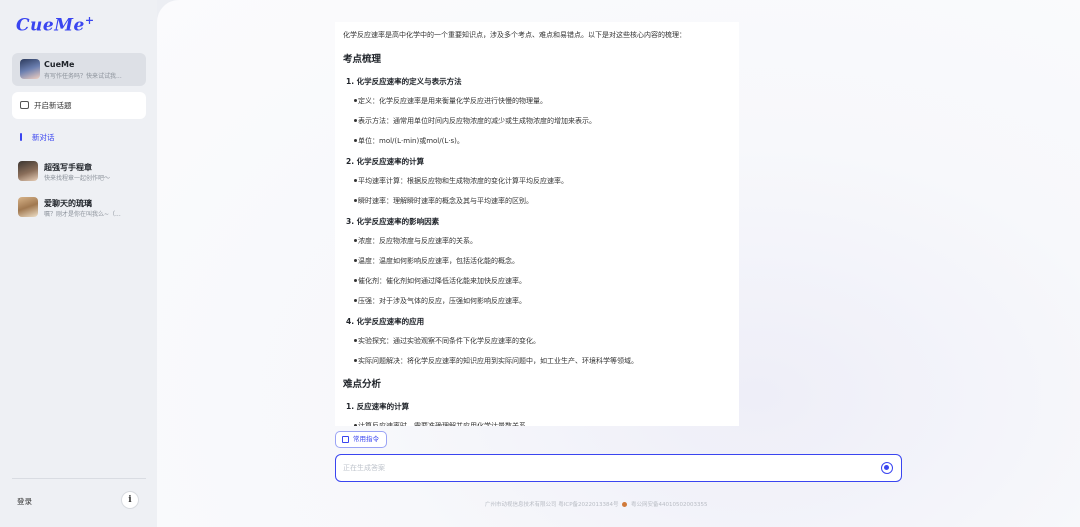 The width and height of the screenshot is (1080, 527). What do you see at coordinates (552, 505) in the screenshot?
I see `icp-link: 广州市动视信息技术有限公司 粤ICP备2022013384号` at bounding box center [552, 505].